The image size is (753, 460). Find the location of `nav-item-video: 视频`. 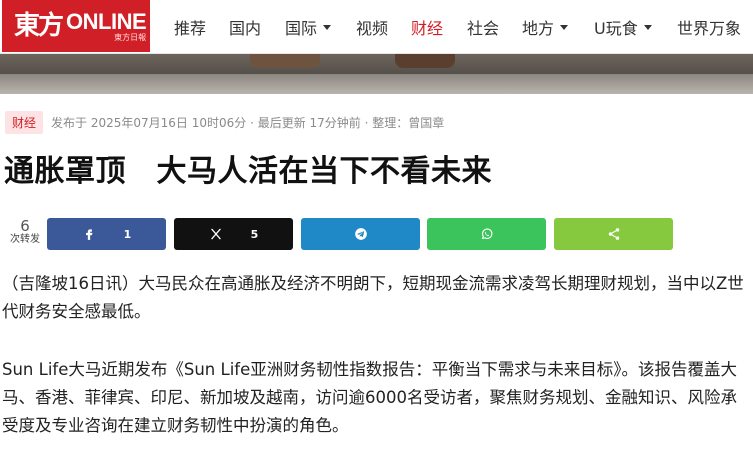

nav-item-video: 视频 is located at coordinates (372, 27).